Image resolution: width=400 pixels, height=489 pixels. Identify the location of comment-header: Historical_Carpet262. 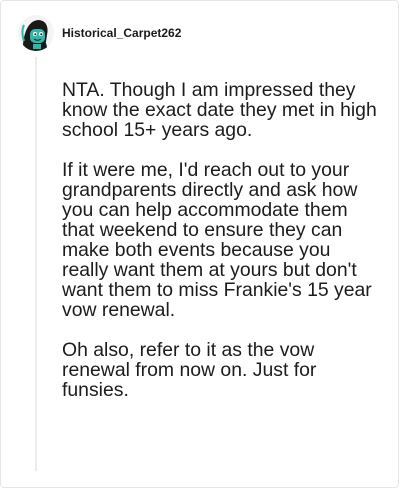
(99, 33).